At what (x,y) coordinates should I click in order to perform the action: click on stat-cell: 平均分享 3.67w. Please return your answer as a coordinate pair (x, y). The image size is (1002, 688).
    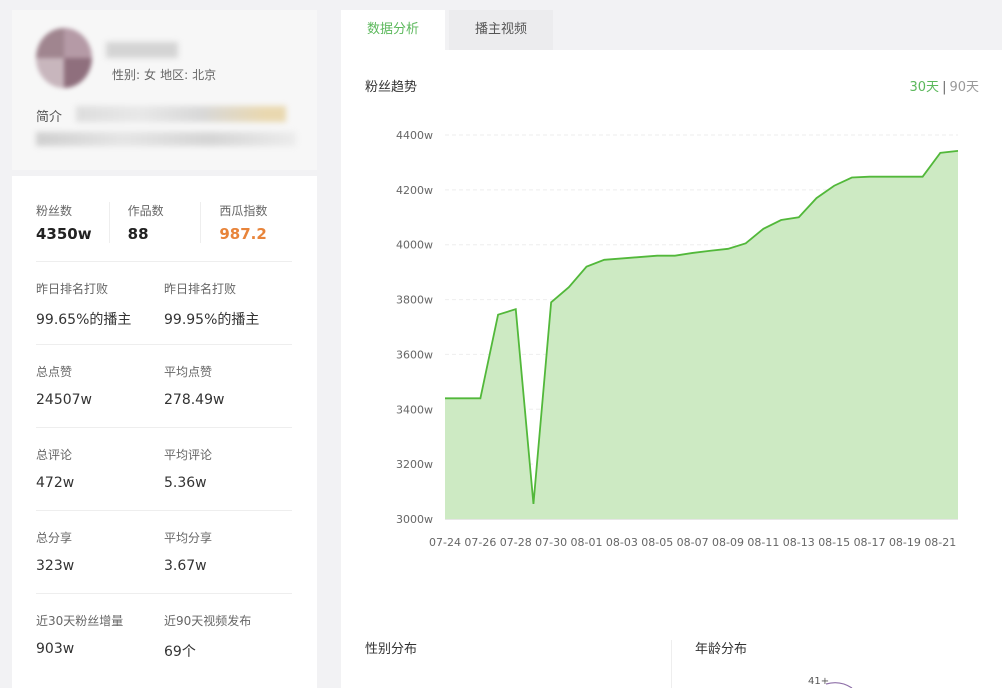
    Looking at the image, I should click on (228, 552).